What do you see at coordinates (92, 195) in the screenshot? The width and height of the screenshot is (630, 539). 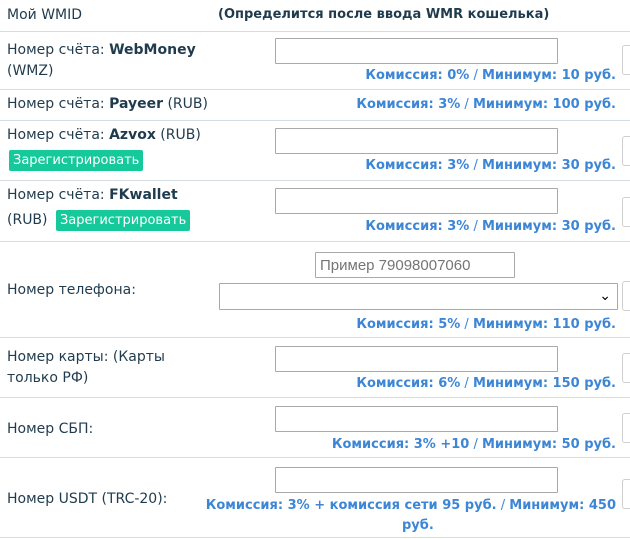 I see `fkwallet-label: Номер счёта: FKwallet` at bounding box center [92, 195].